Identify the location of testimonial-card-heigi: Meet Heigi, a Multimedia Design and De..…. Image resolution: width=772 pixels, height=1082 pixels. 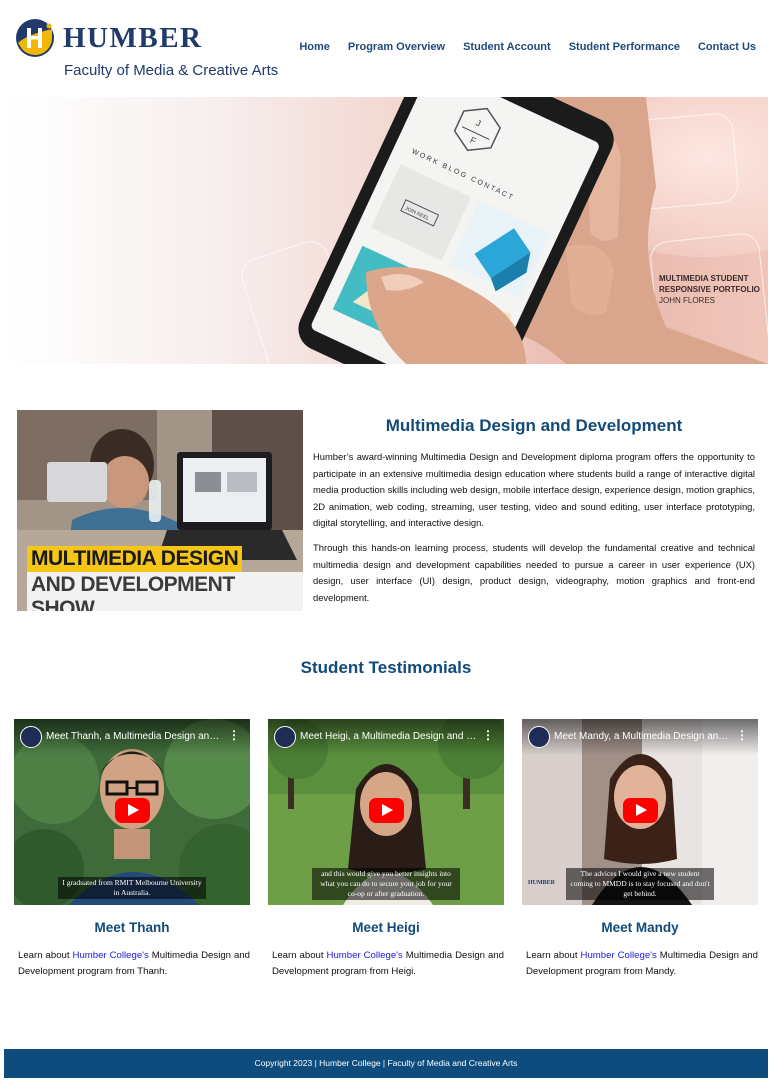
(386, 849).